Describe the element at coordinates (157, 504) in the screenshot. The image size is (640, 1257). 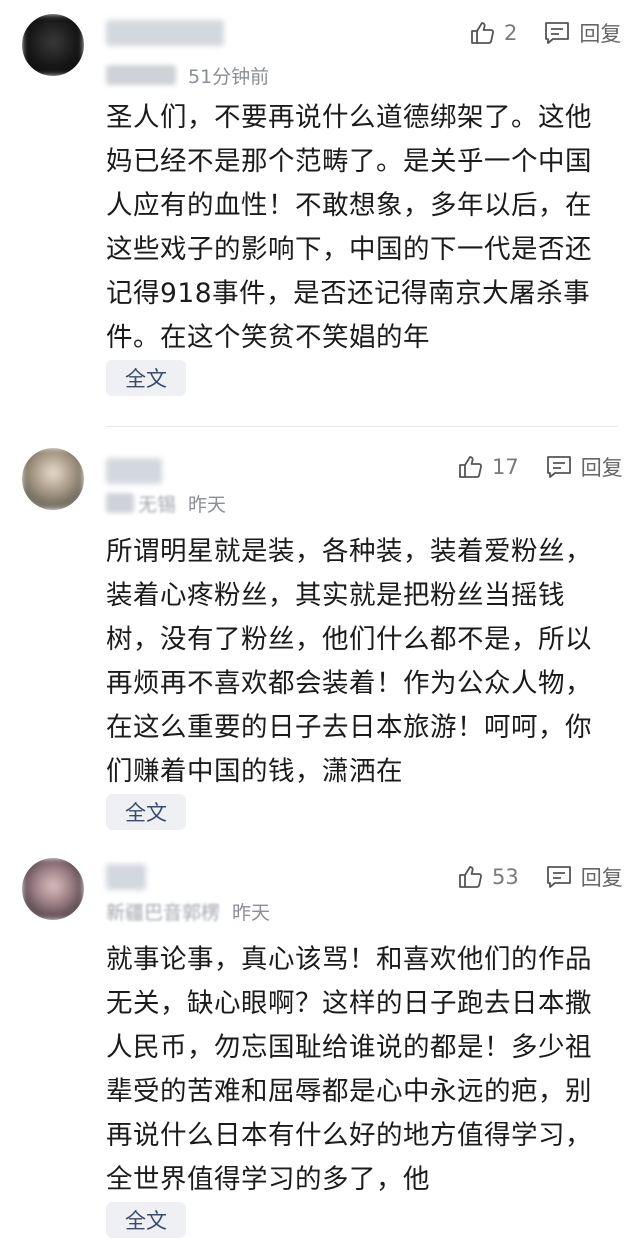
I see `location: 无锡` at that location.